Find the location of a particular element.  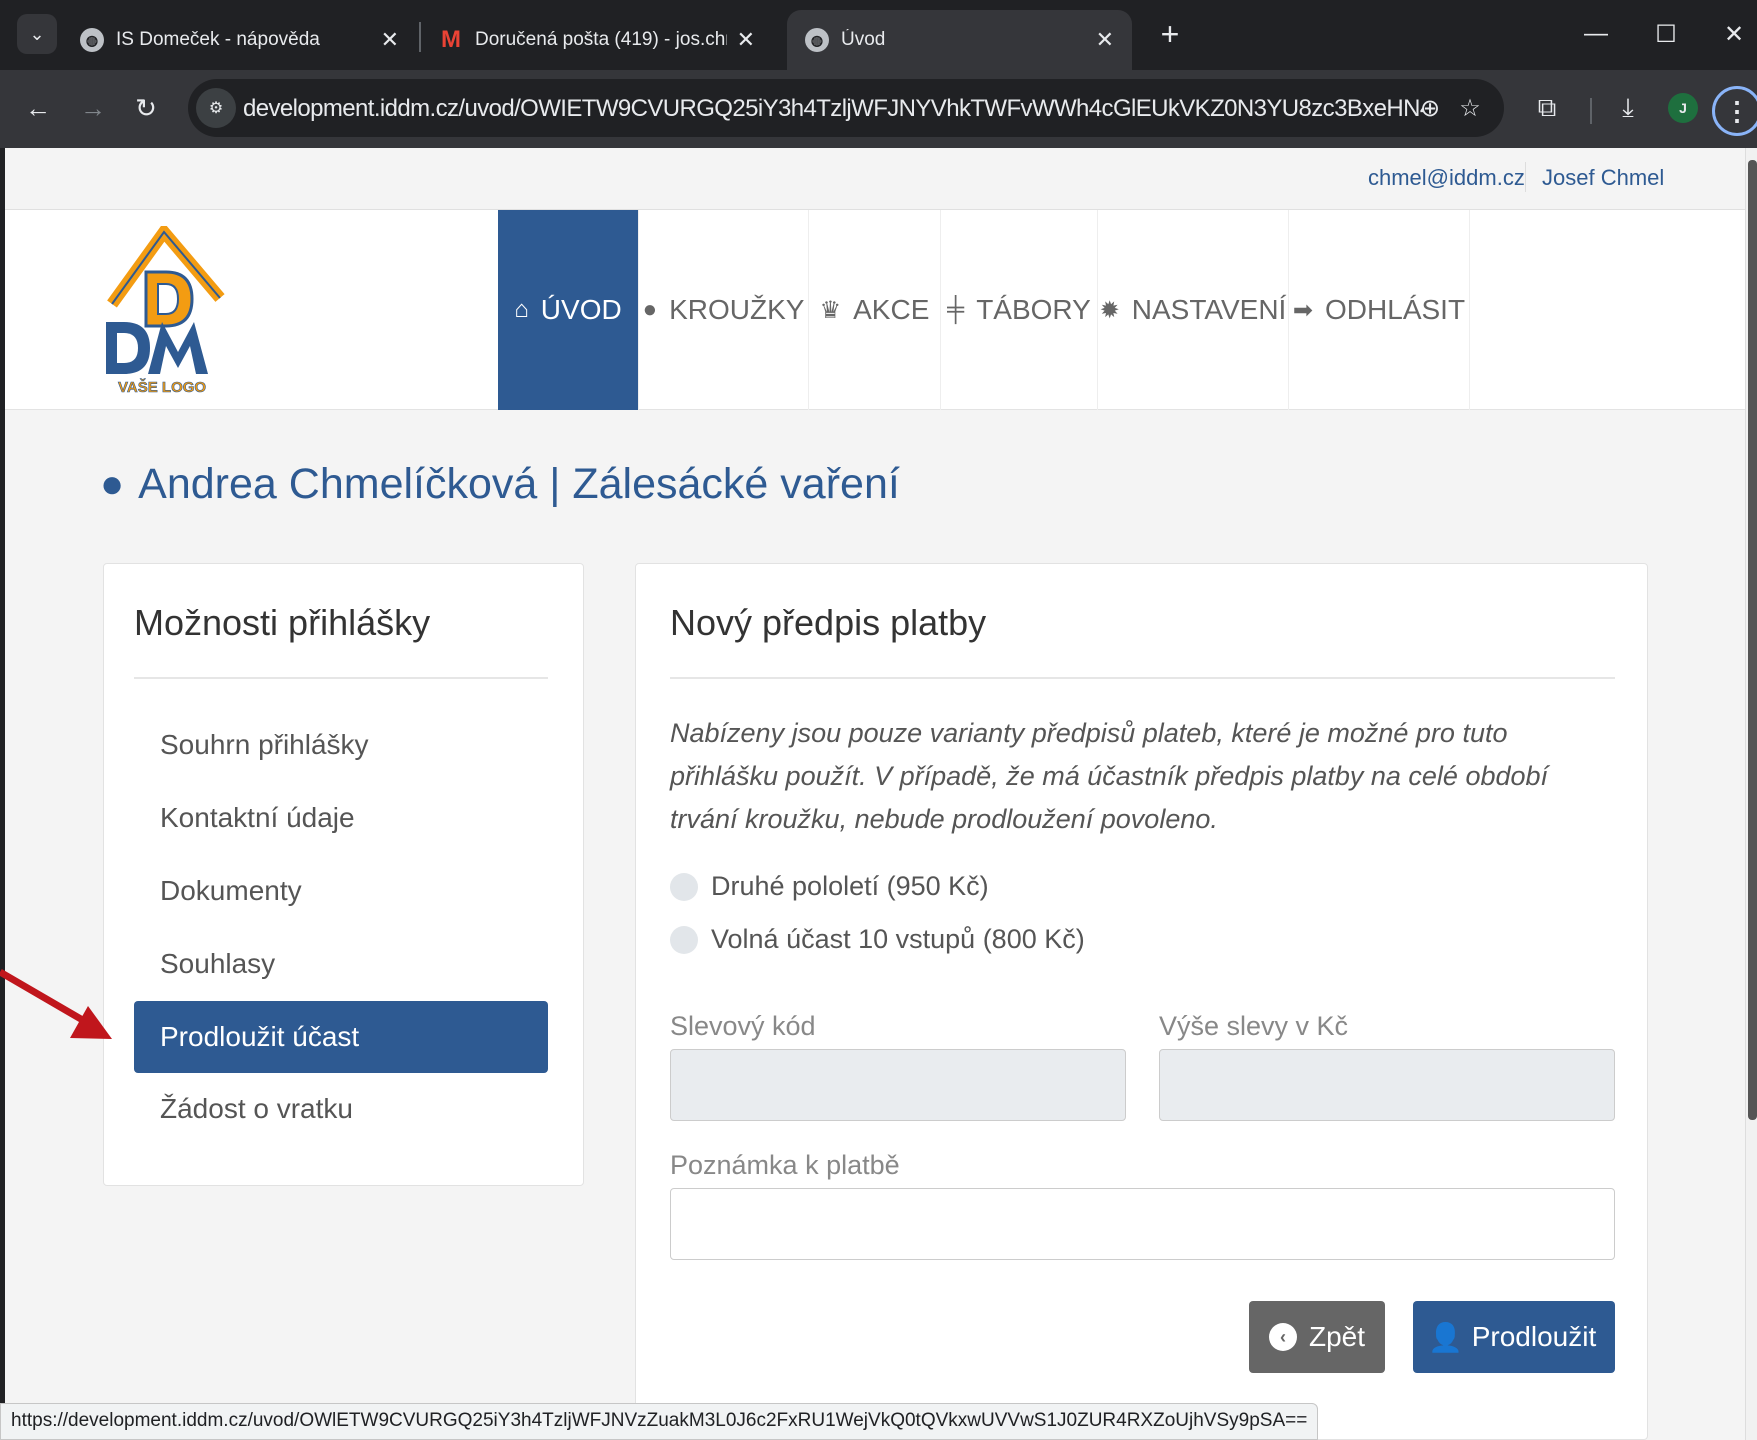

sidebar-item-vratka: Žádost o vratku is located at coordinates (341, 1109).